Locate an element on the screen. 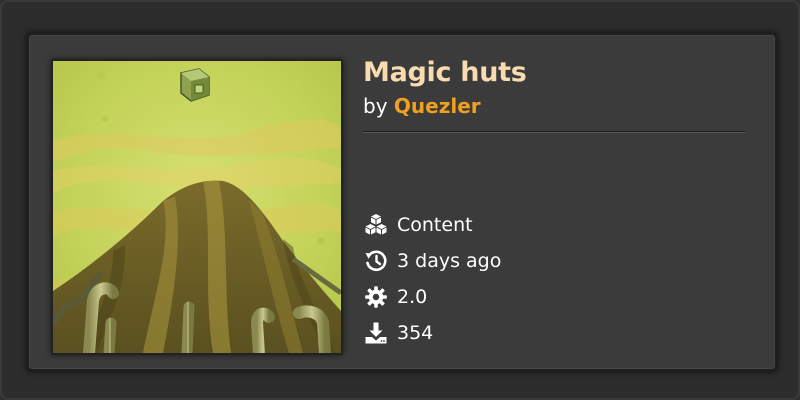  meta-updated: 3 days ago is located at coordinates (554, 261).